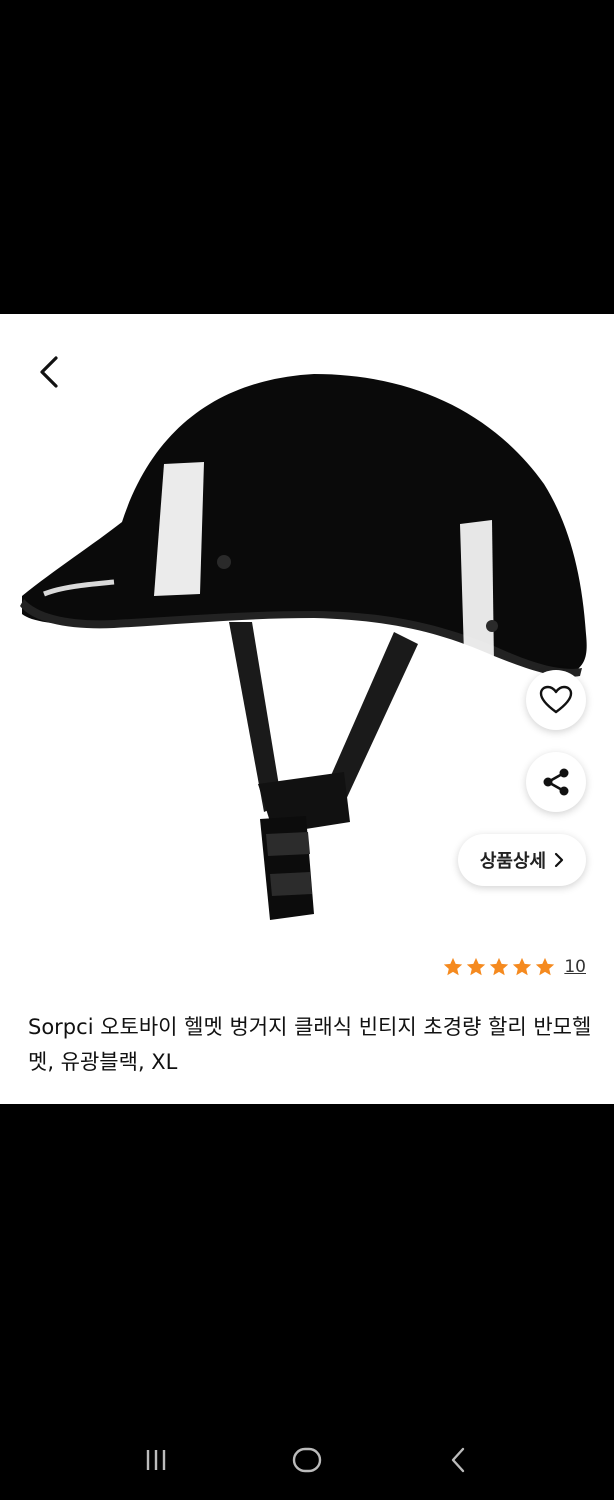 The height and width of the screenshot is (1500, 614). I want to click on recents-button, so click(156, 1460).